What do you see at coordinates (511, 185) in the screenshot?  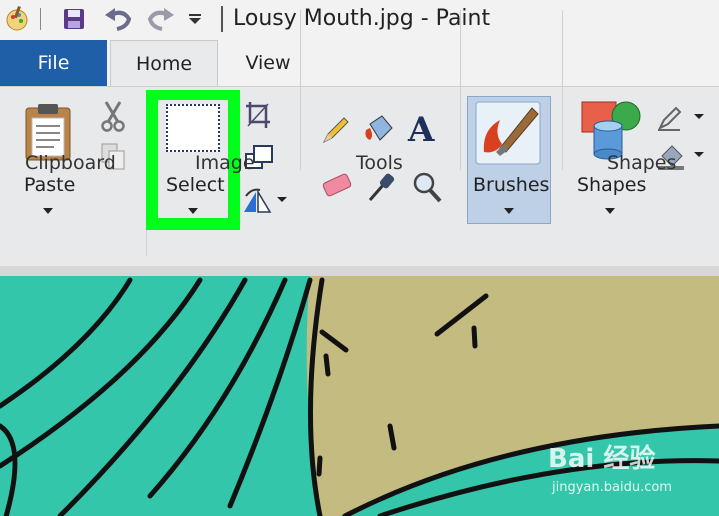 I see `brushes-label: Brushes` at bounding box center [511, 185].